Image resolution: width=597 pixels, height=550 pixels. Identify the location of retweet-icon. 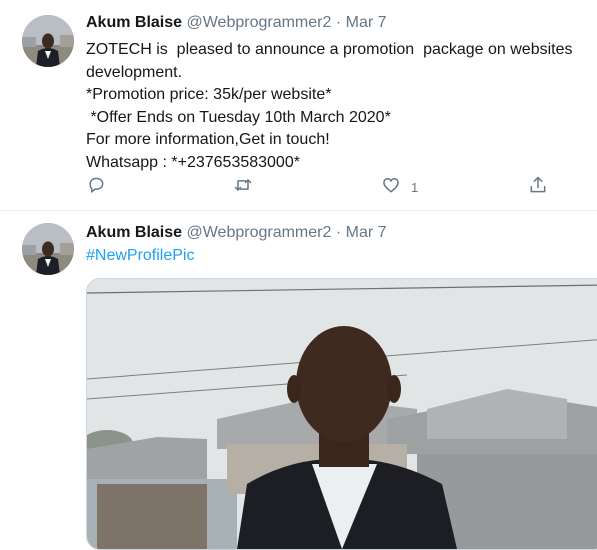
(243, 187).